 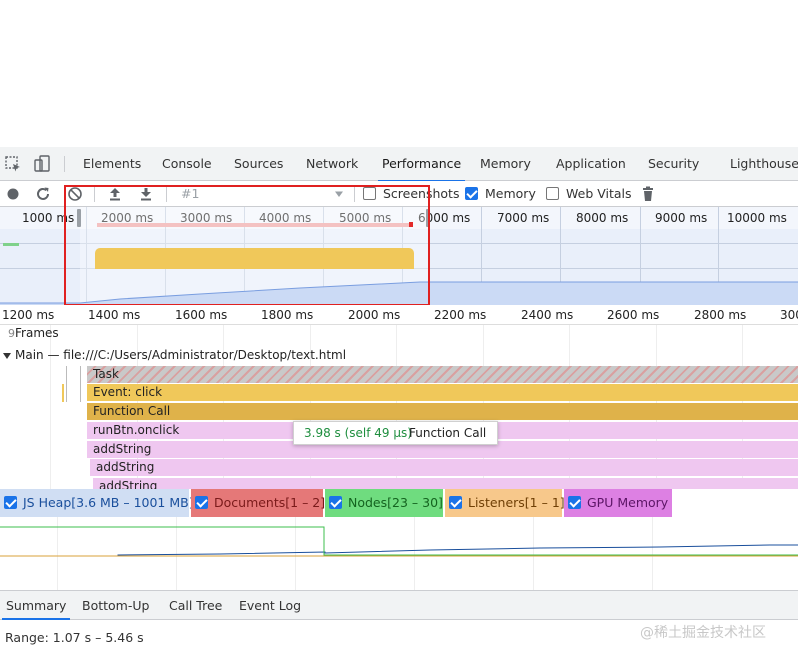 I want to click on frames-value: 9, so click(x=11, y=333).